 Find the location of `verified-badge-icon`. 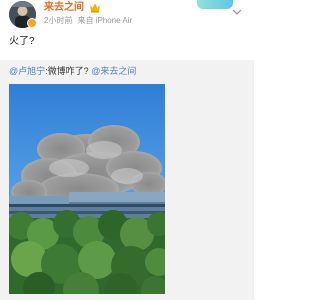

verified-badge-icon is located at coordinates (32, 23).